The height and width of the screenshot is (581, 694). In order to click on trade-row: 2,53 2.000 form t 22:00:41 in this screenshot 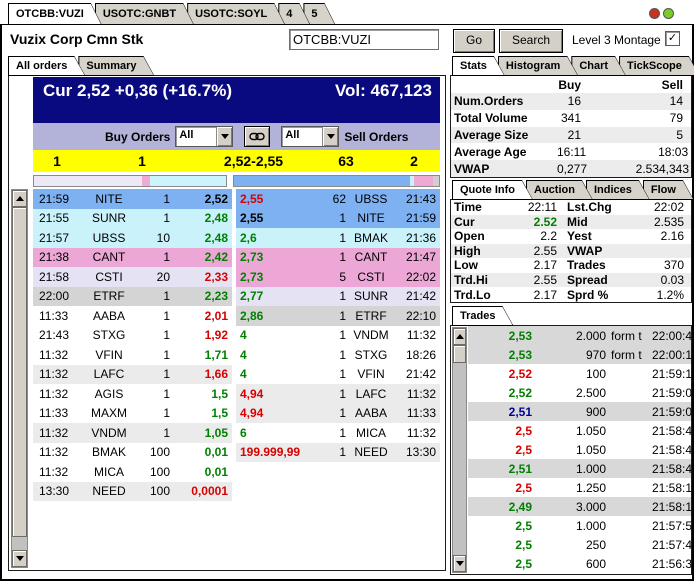, I will do `click(581, 336)`.